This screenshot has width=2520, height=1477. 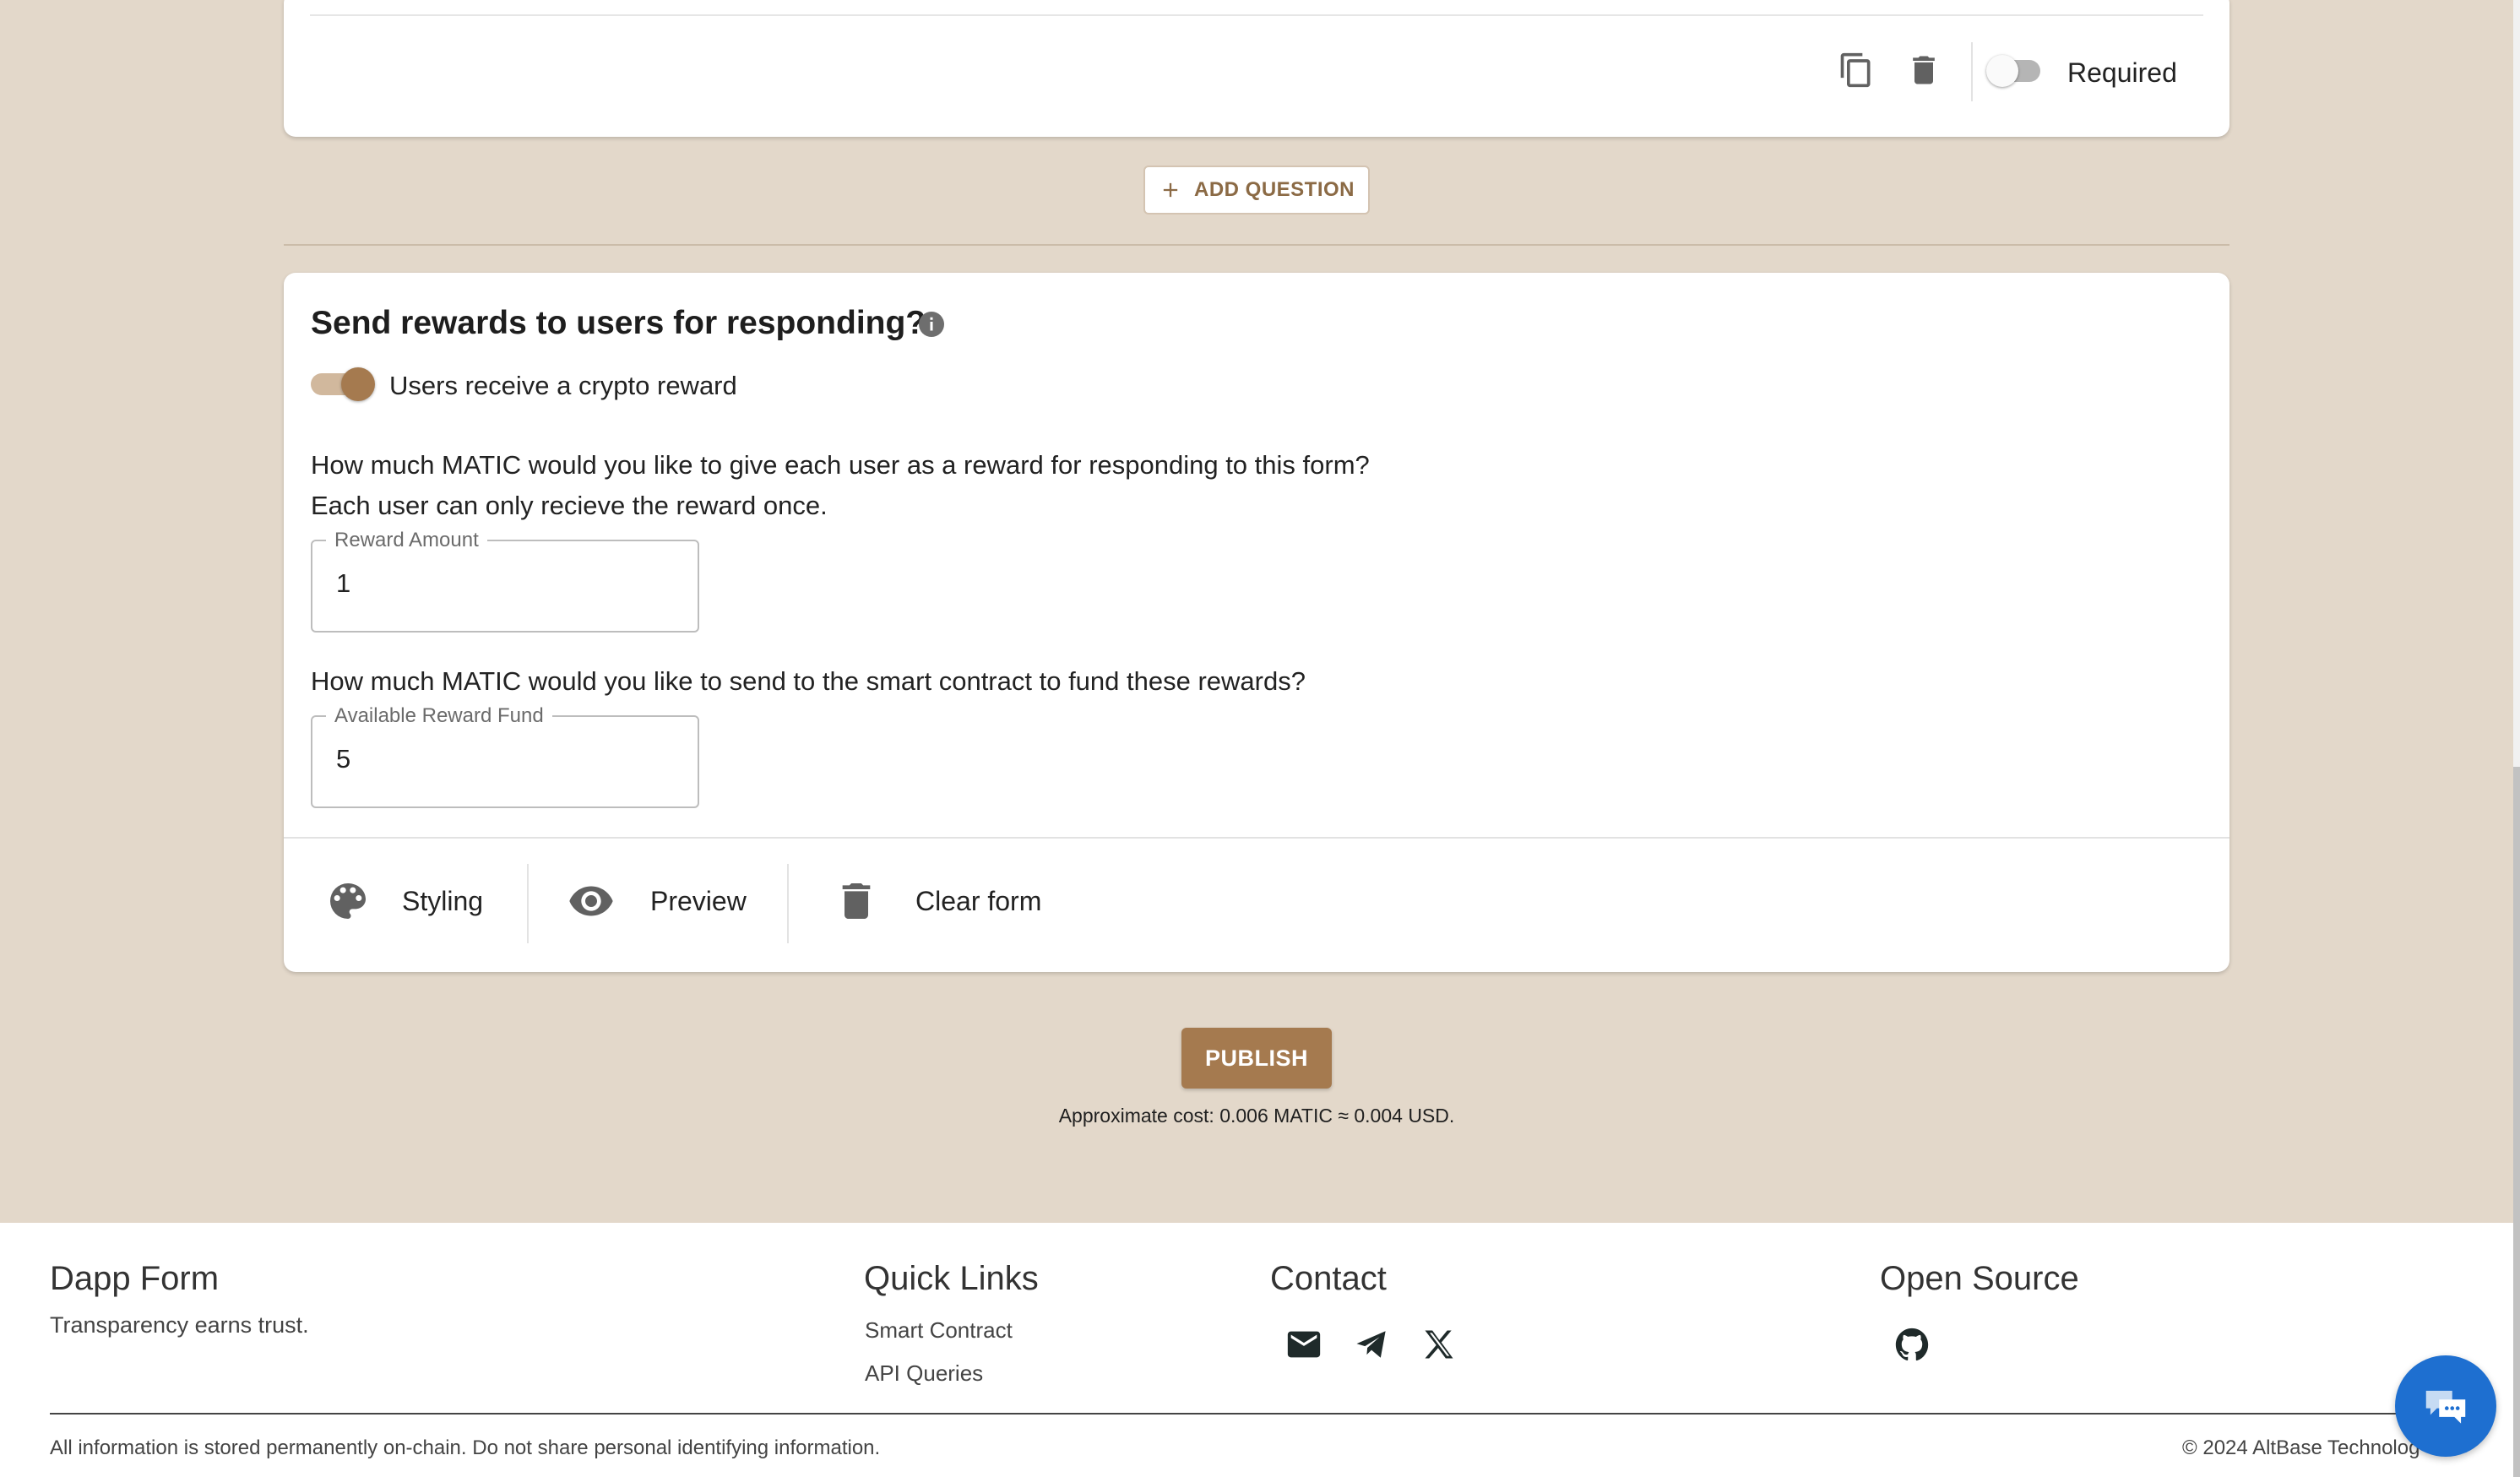 I want to click on preview-button: Preview, so click(x=657, y=901).